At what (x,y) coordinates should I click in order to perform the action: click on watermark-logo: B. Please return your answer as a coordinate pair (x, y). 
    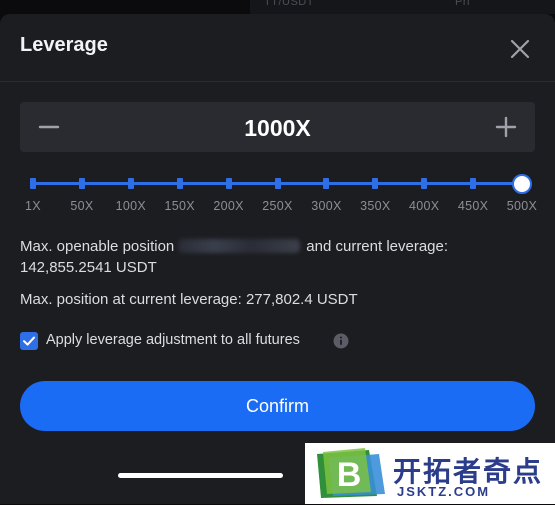
    Looking at the image, I should click on (351, 474).